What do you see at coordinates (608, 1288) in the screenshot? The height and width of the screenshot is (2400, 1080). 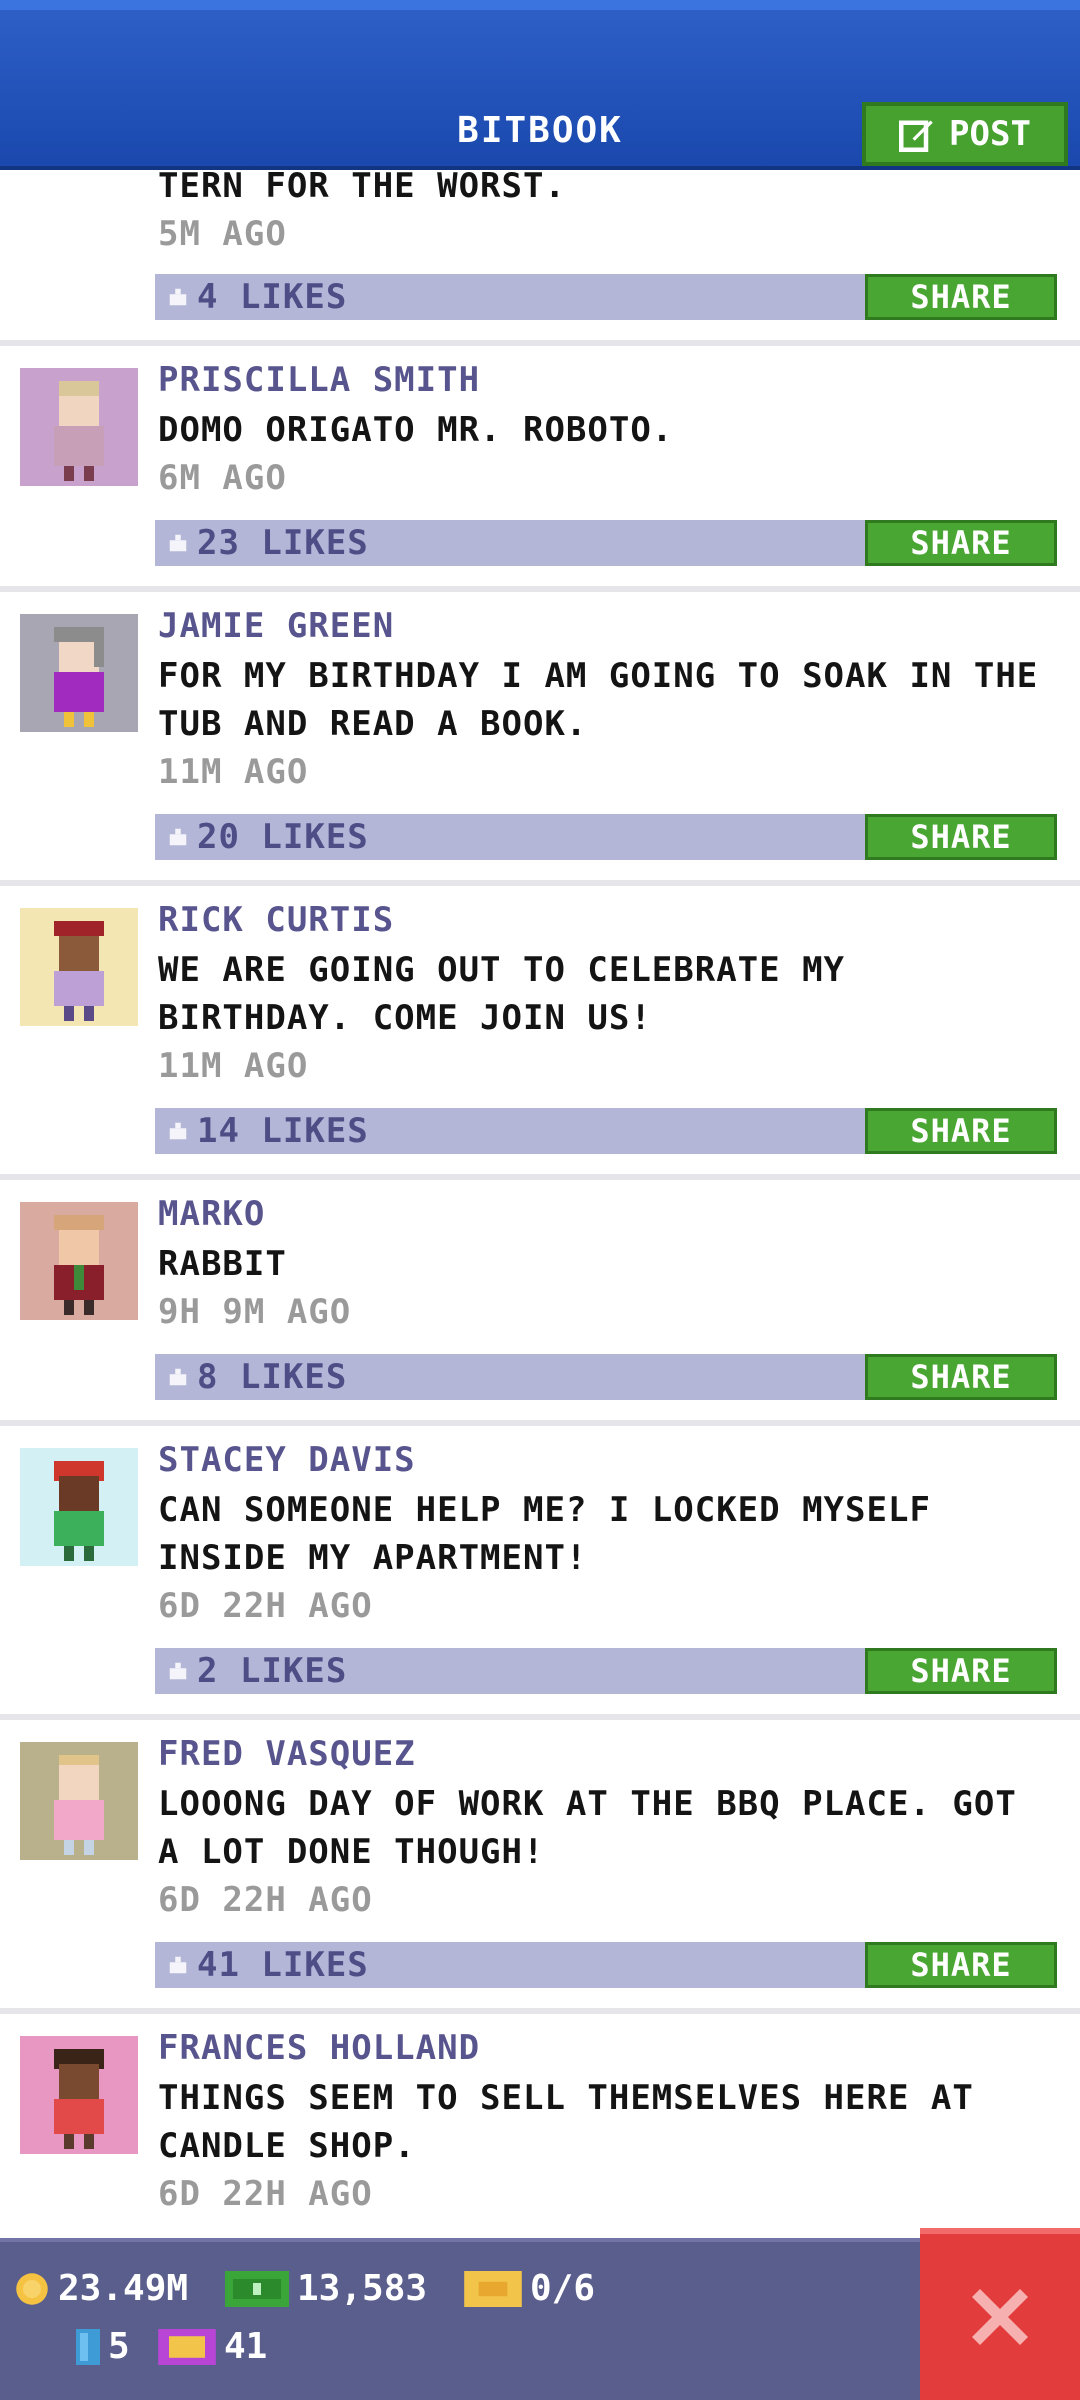 I see `post-message: RABBIT 9H 9M AGO` at bounding box center [608, 1288].